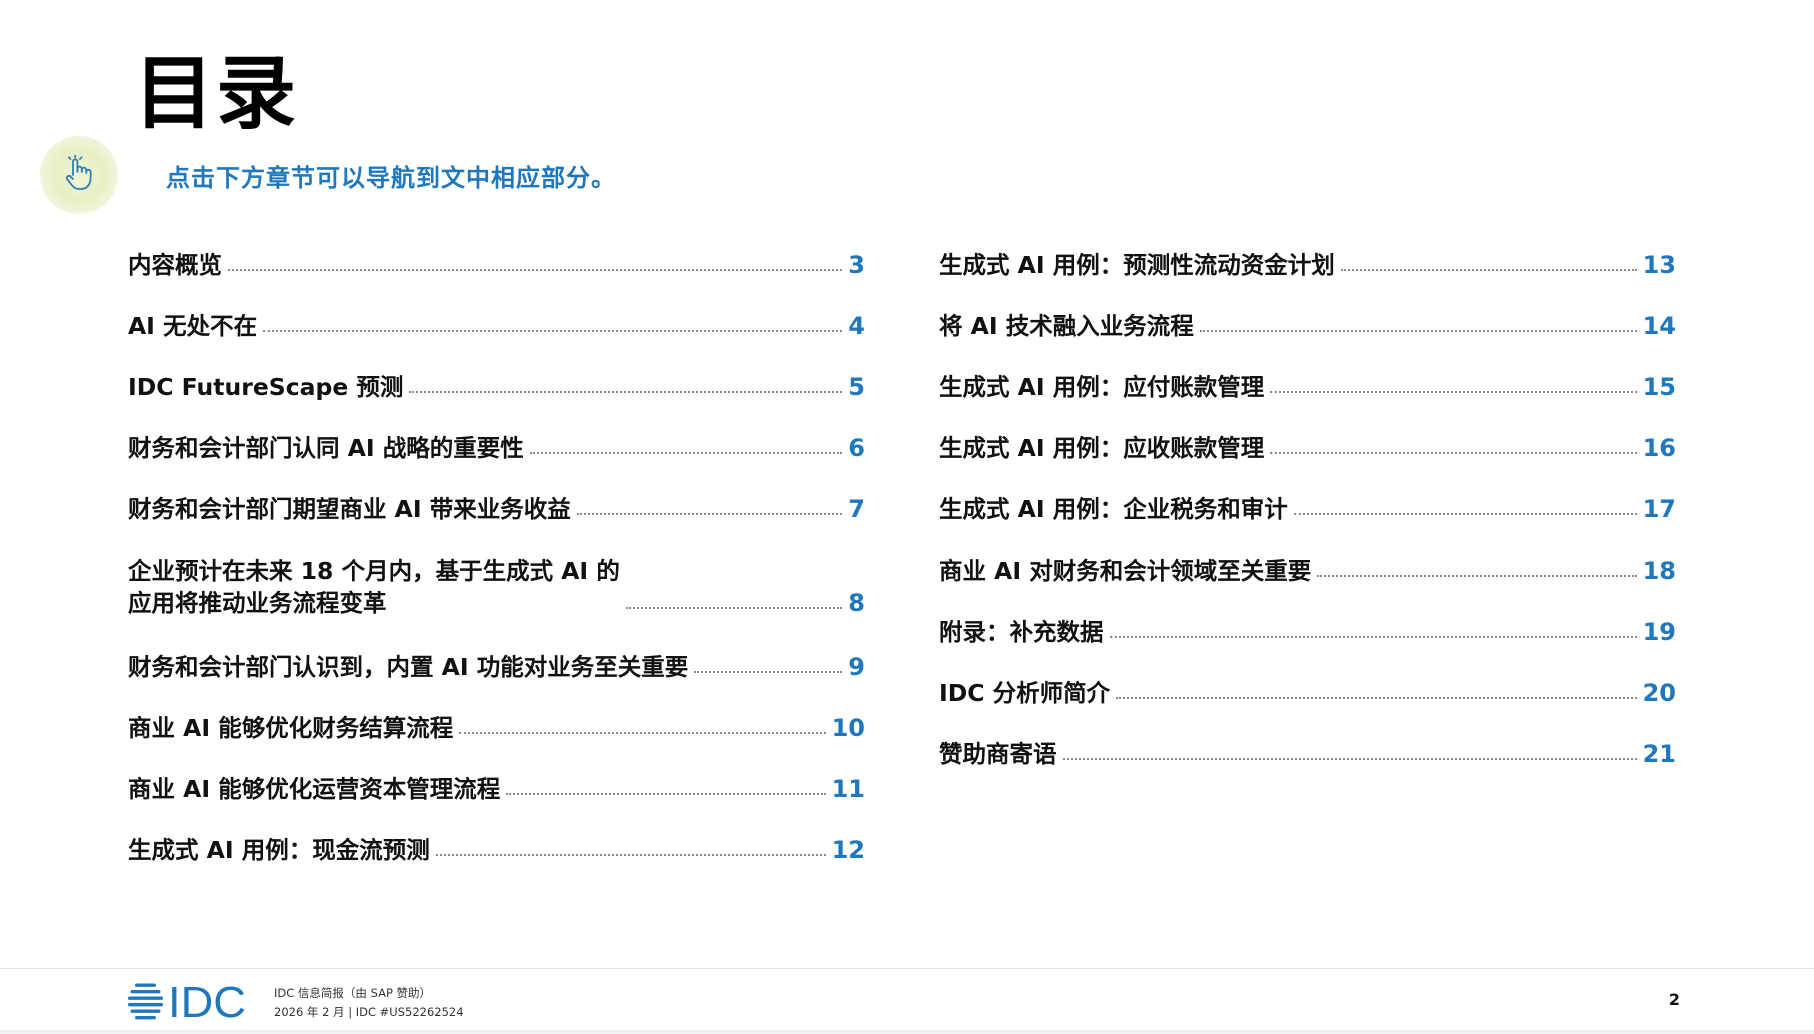  I want to click on toc-item: 将 AI 技术融入业务流程 14, so click(1307, 326).